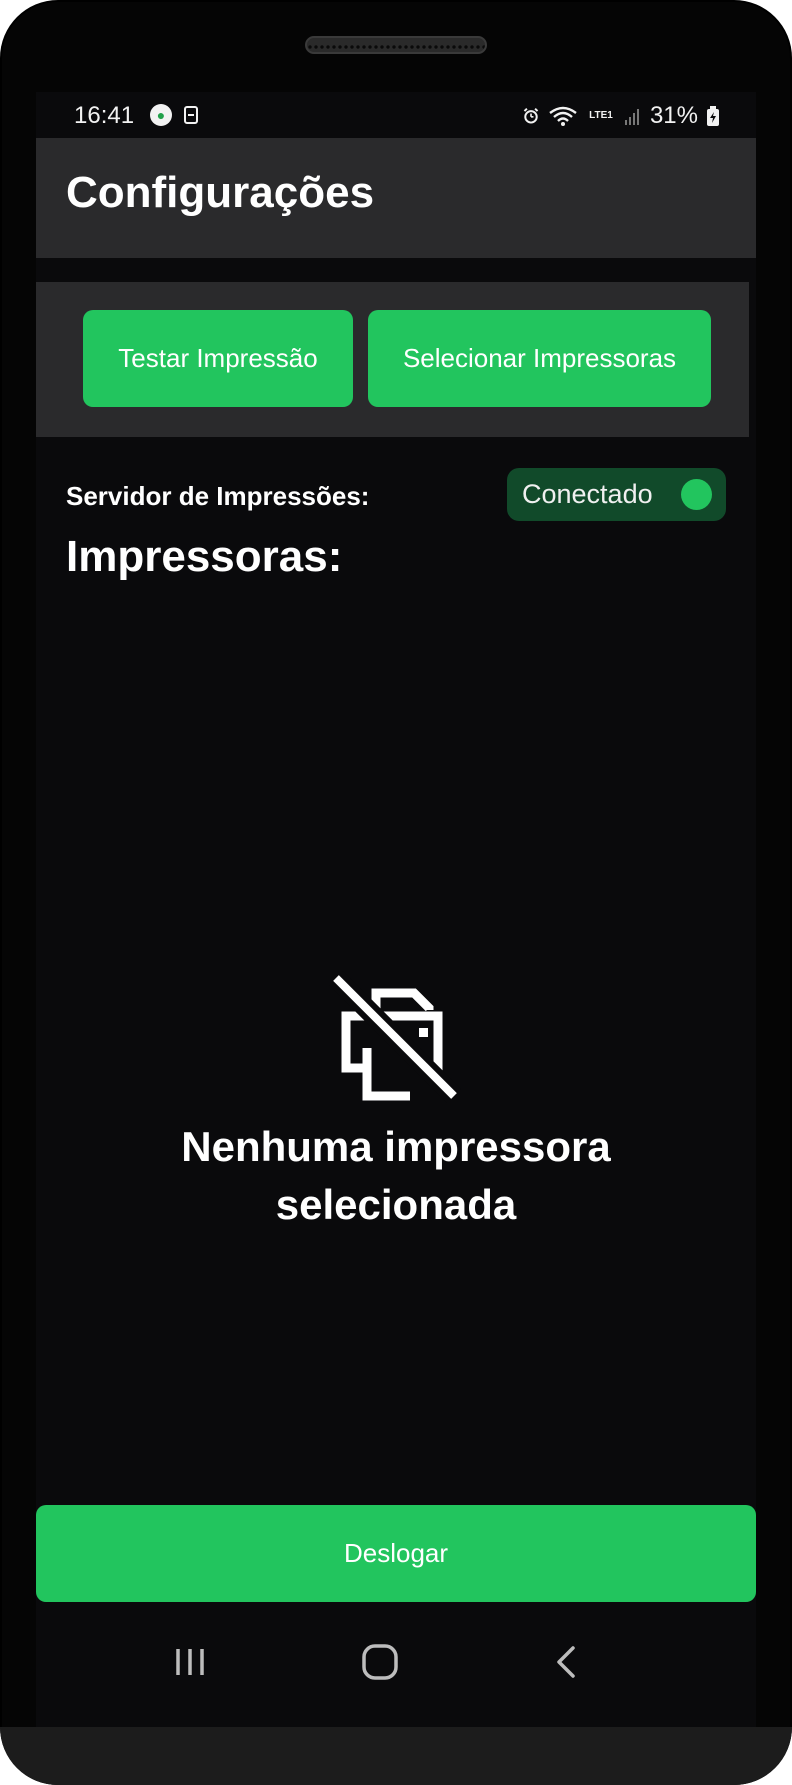 The width and height of the screenshot is (792, 1785). I want to click on print-server-status-toggle: Conectado, so click(616, 494).